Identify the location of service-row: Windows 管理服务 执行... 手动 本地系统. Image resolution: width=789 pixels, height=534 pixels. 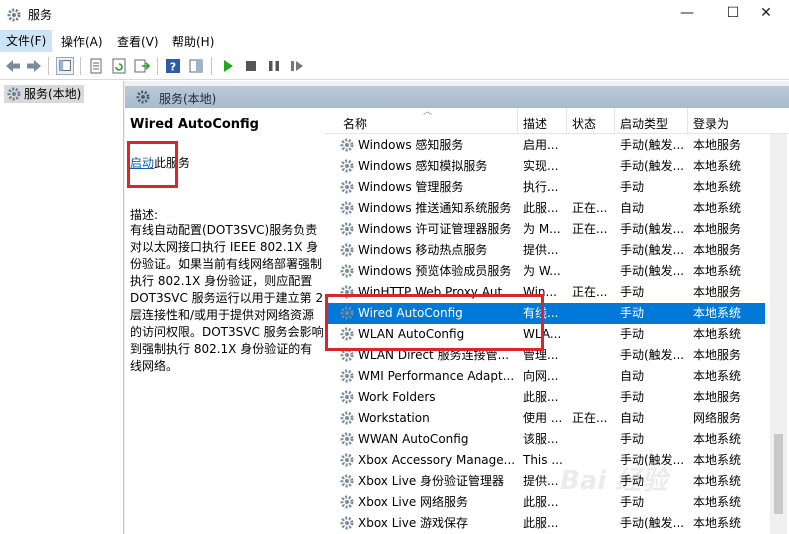
(545, 187).